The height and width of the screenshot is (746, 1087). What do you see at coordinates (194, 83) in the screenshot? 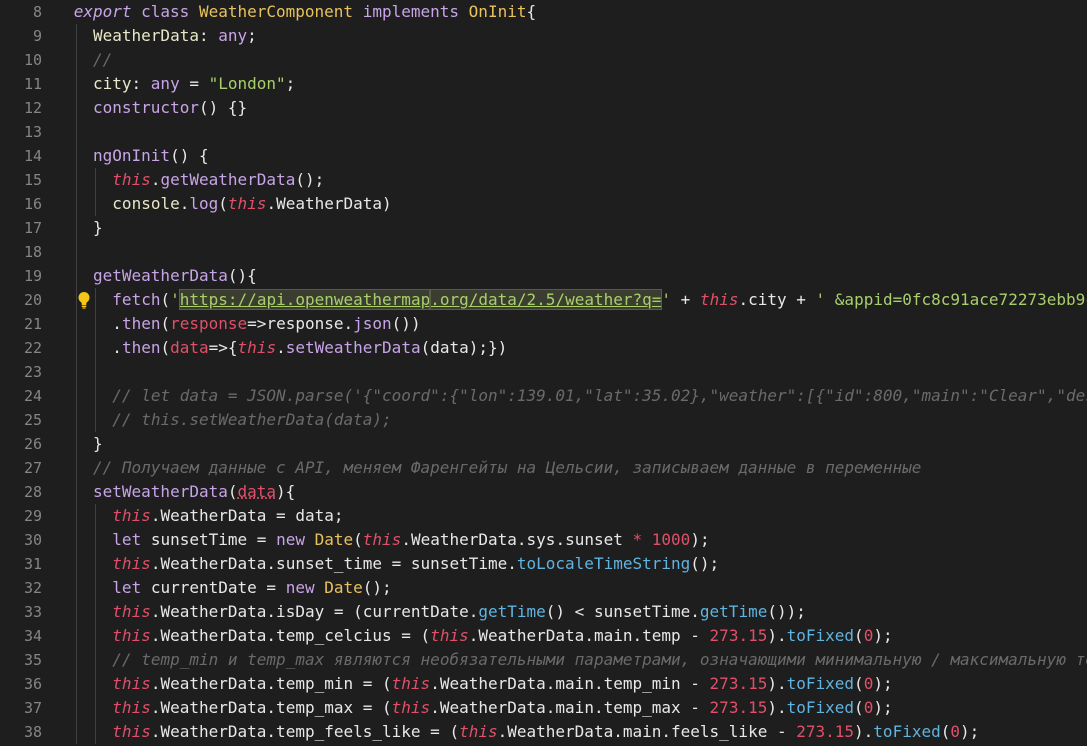
I see `code-token: =` at bounding box center [194, 83].